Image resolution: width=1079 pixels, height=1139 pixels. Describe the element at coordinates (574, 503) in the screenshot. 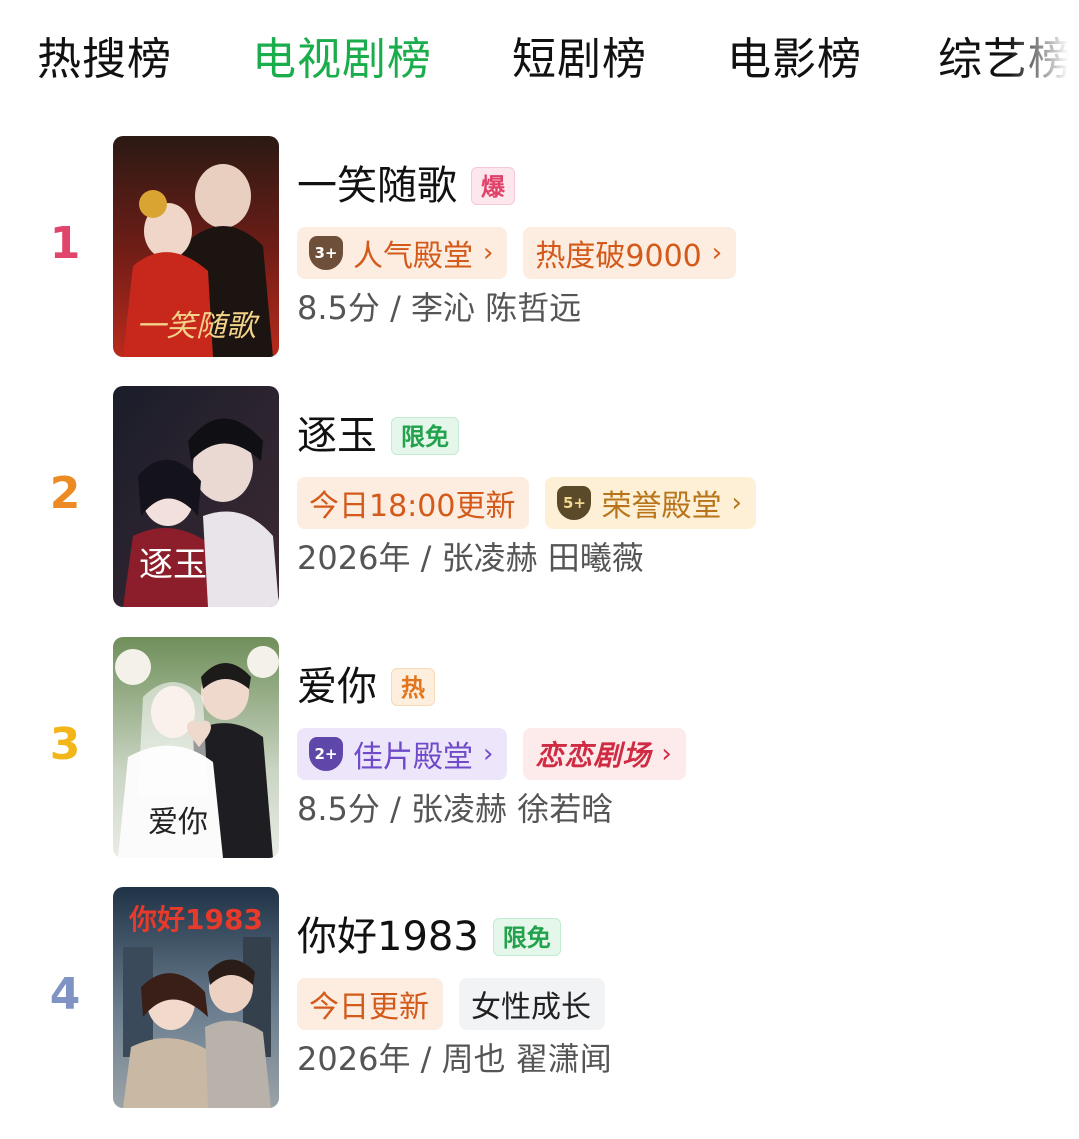

I see `trophy-shield-icon: 5+` at that location.